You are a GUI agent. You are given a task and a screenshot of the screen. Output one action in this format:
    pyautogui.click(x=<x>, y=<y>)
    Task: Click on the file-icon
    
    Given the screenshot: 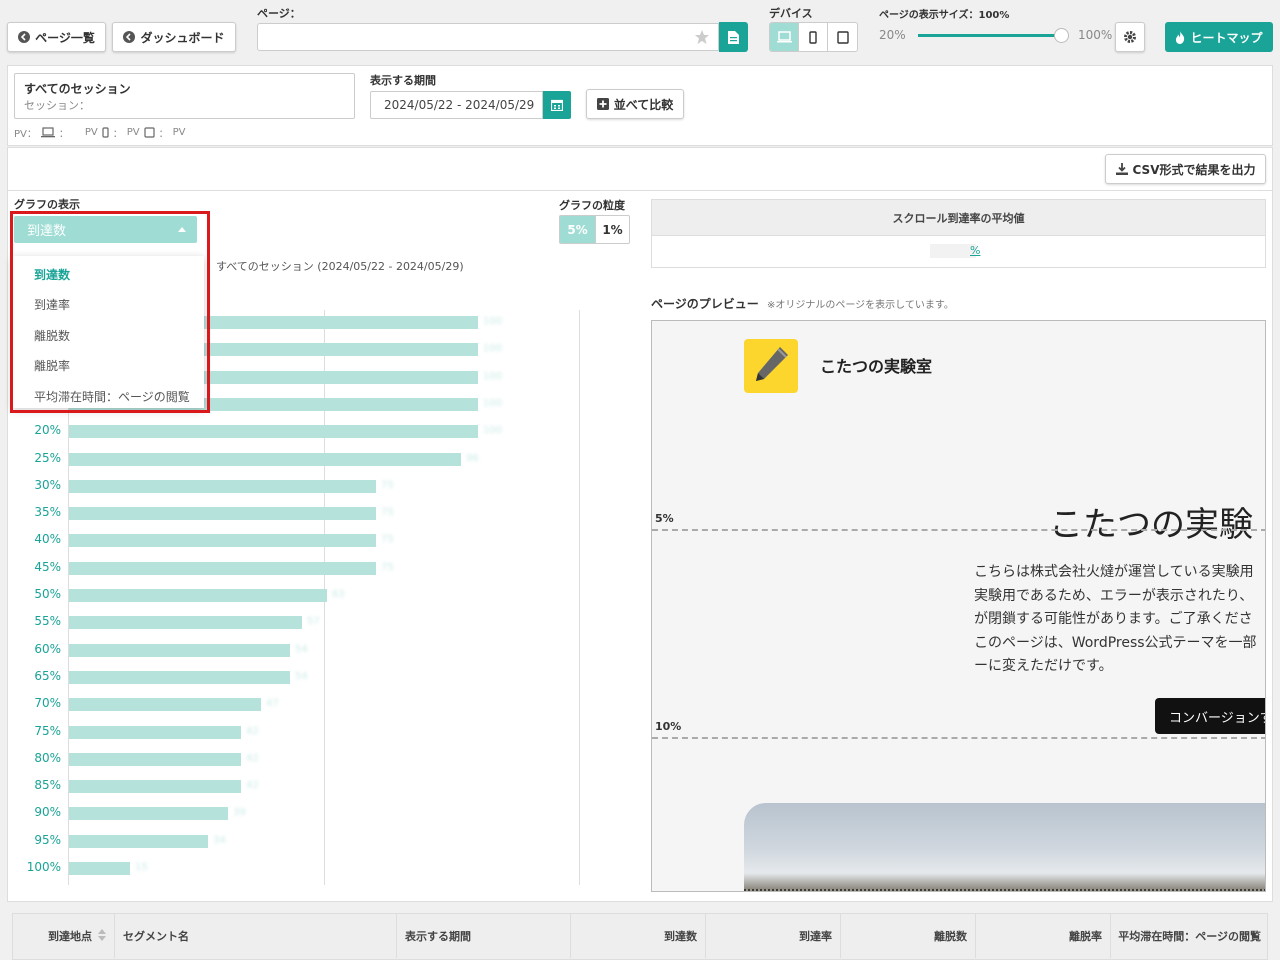 What is the action you would take?
    pyautogui.click(x=733, y=37)
    